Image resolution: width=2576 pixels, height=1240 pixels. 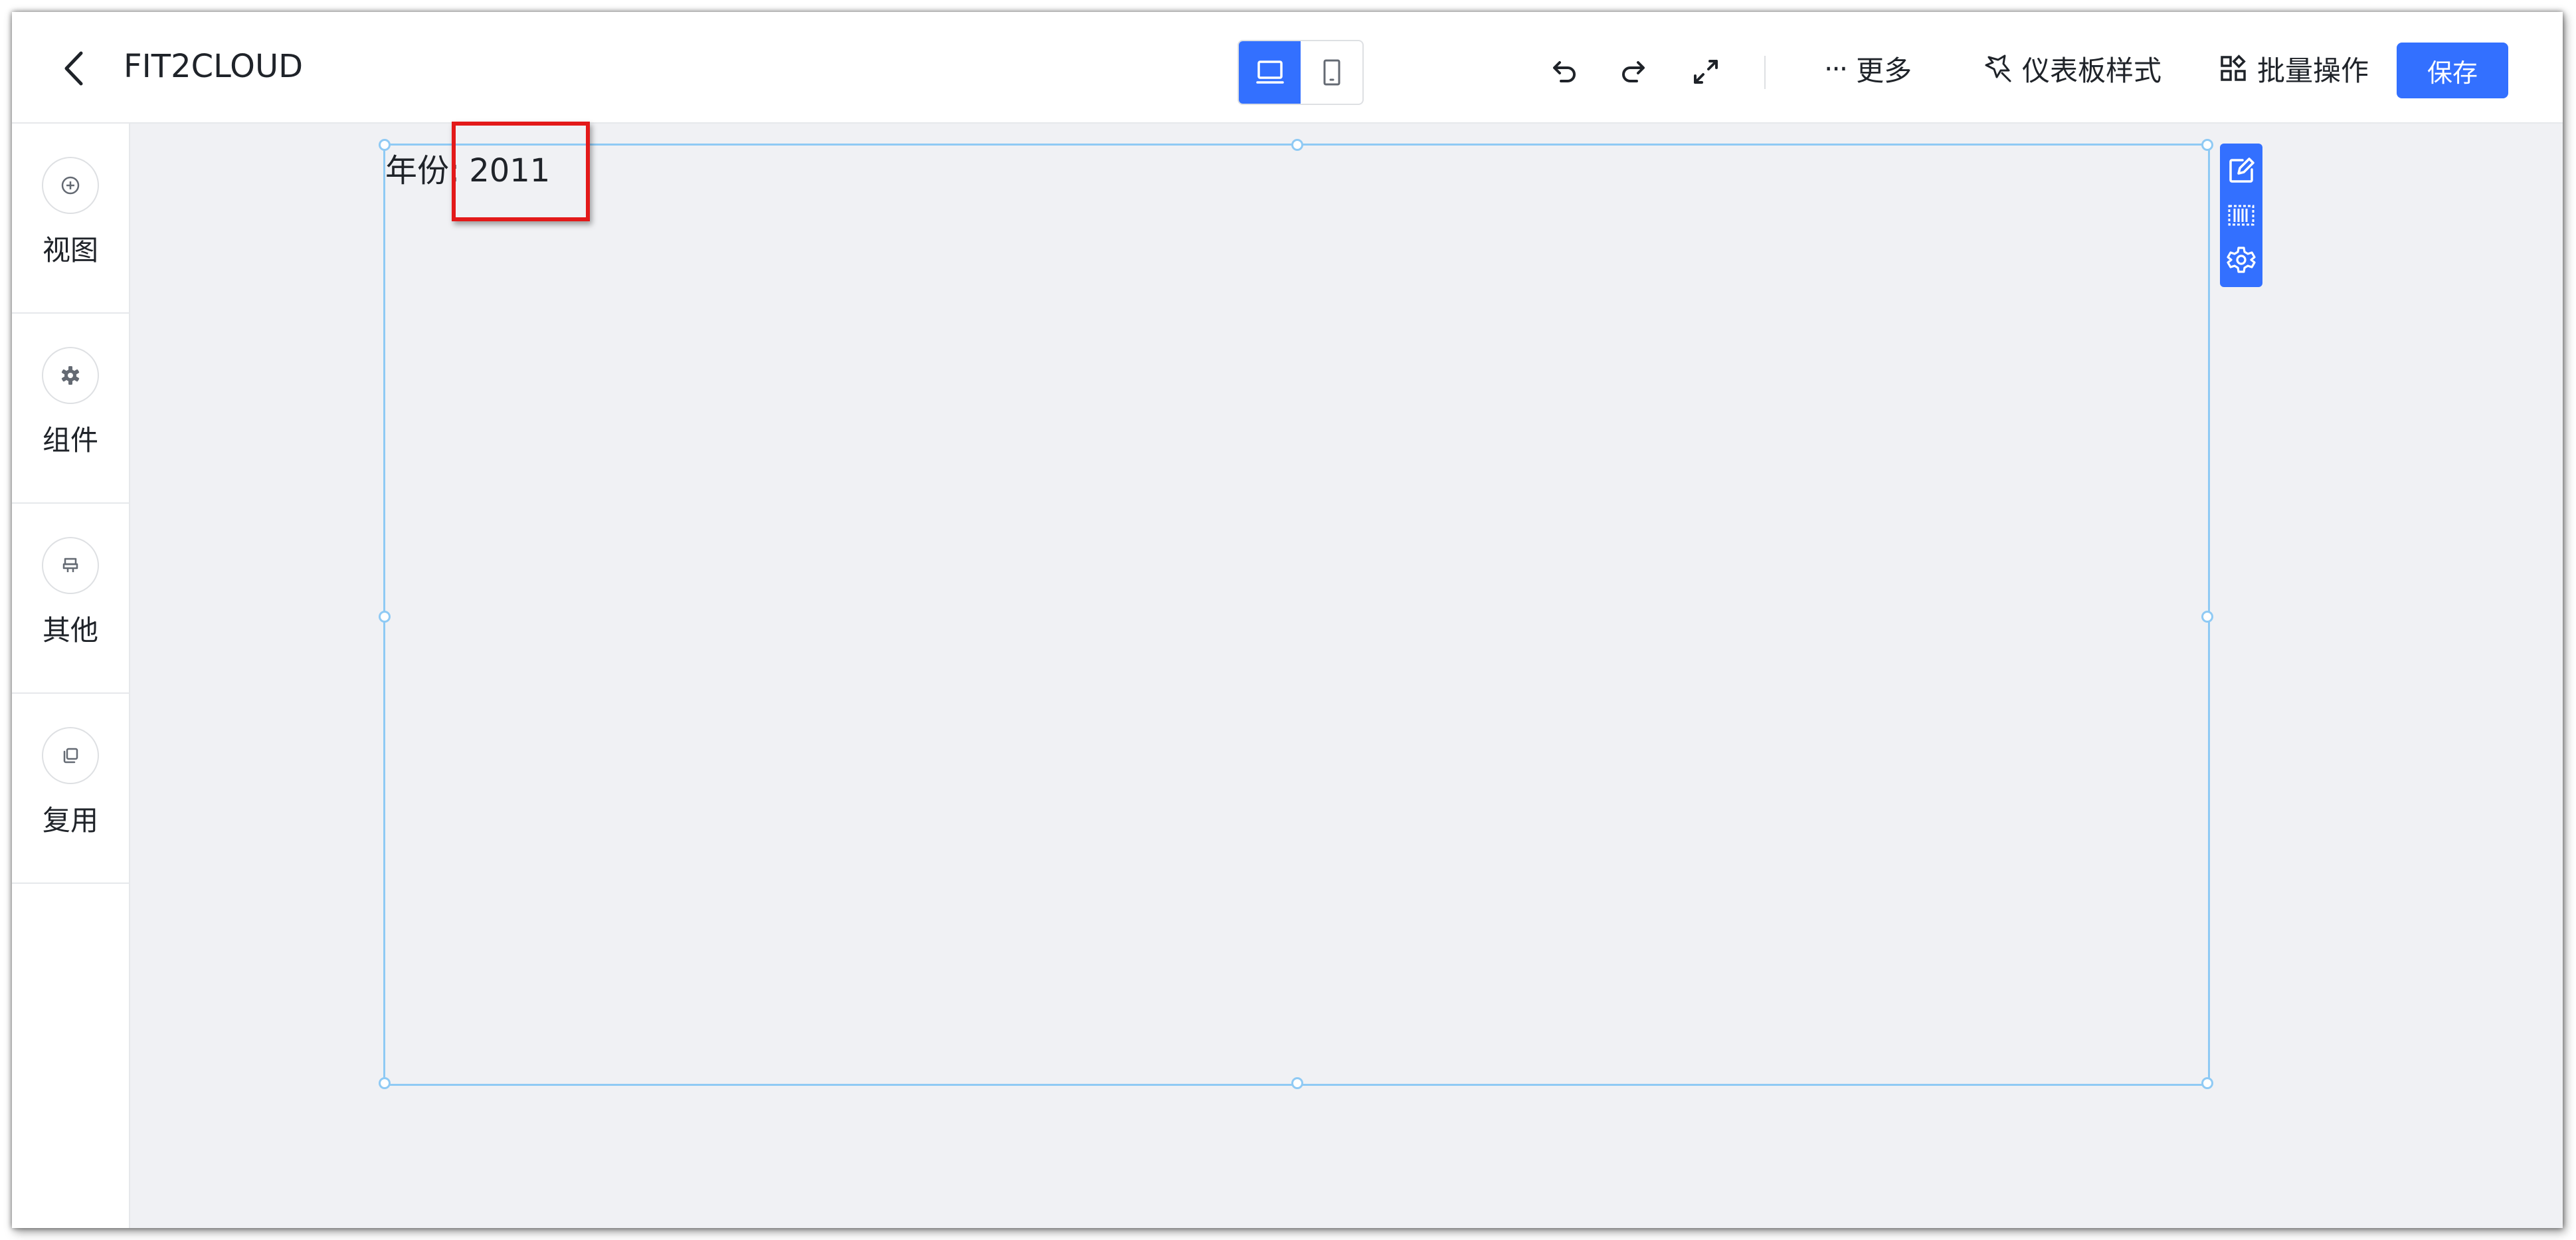 I want to click on redo-button, so click(x=1634, y=72).